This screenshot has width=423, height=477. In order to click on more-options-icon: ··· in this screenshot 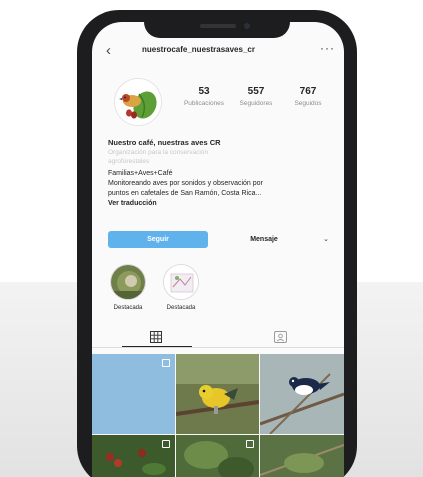, I will do `click(327, 48)`.